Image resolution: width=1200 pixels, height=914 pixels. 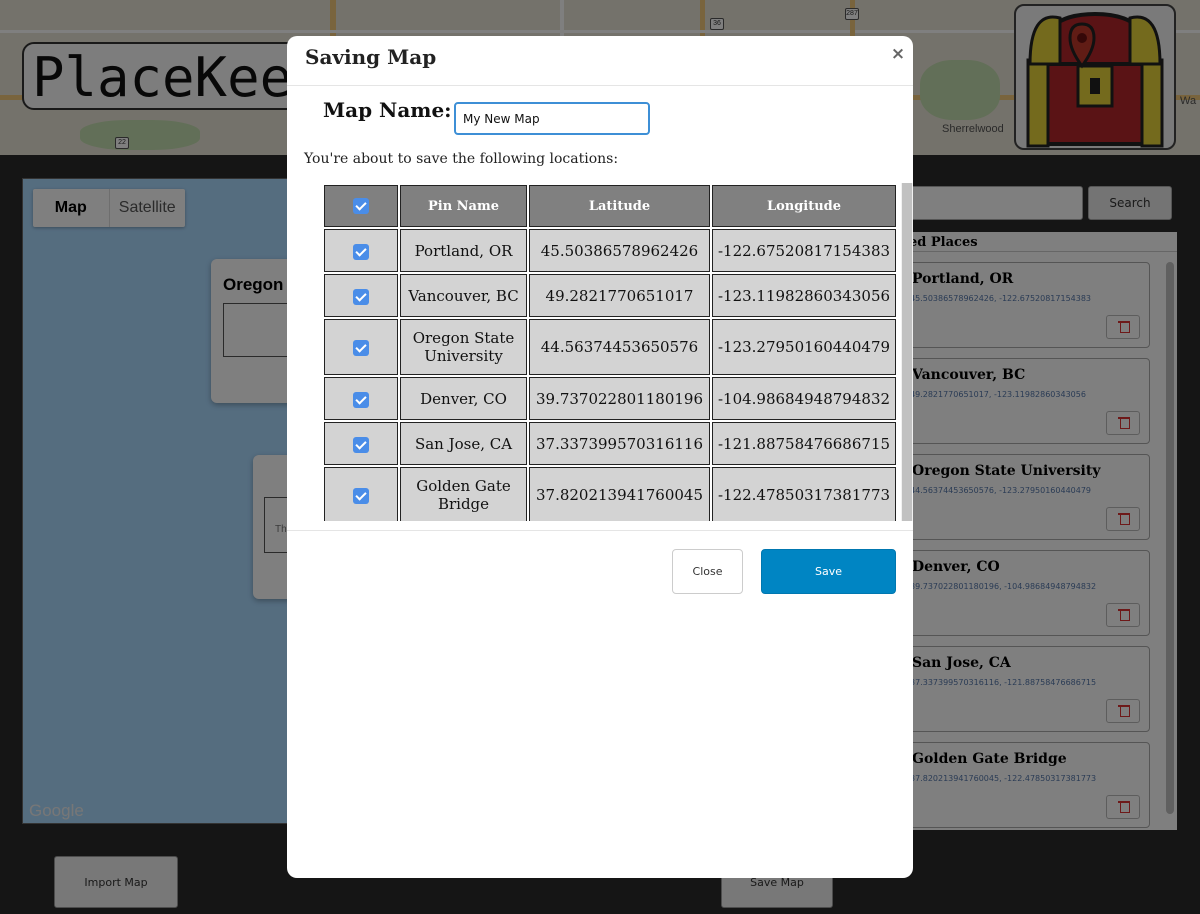 What do you see at coordinates (804, 250) in the screenshot?
I see `longitude-cell: -122.67520817154383` at bounding box center [804, 250].